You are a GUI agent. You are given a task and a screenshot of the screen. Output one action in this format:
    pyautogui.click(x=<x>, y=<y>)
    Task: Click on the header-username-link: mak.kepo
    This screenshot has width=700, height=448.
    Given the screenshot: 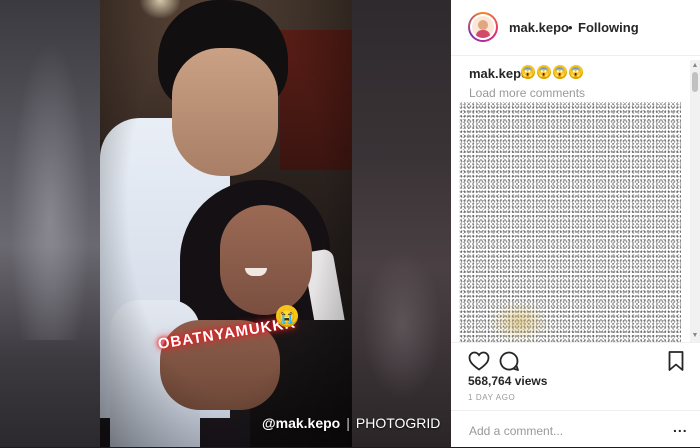 What is the action you would take?
    pyautogui.click(x=539, y=27)
    